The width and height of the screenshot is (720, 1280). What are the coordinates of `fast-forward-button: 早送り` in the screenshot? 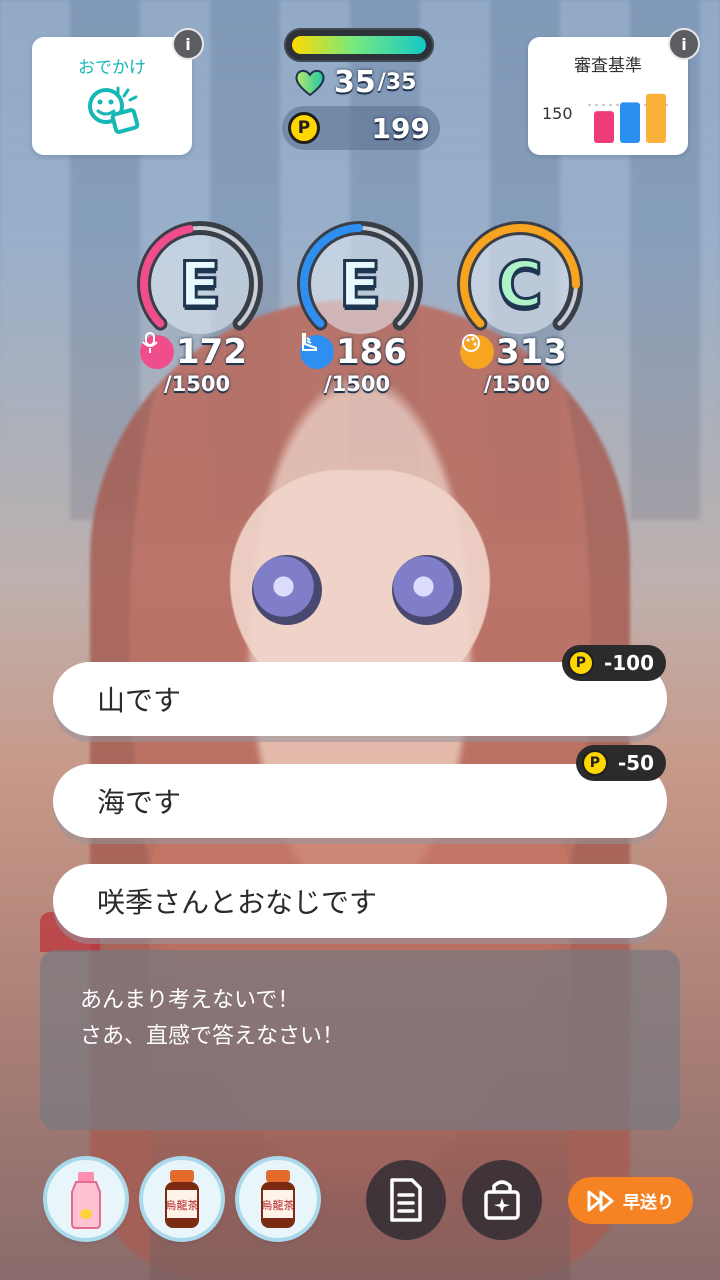 It's located at (630, 1200).